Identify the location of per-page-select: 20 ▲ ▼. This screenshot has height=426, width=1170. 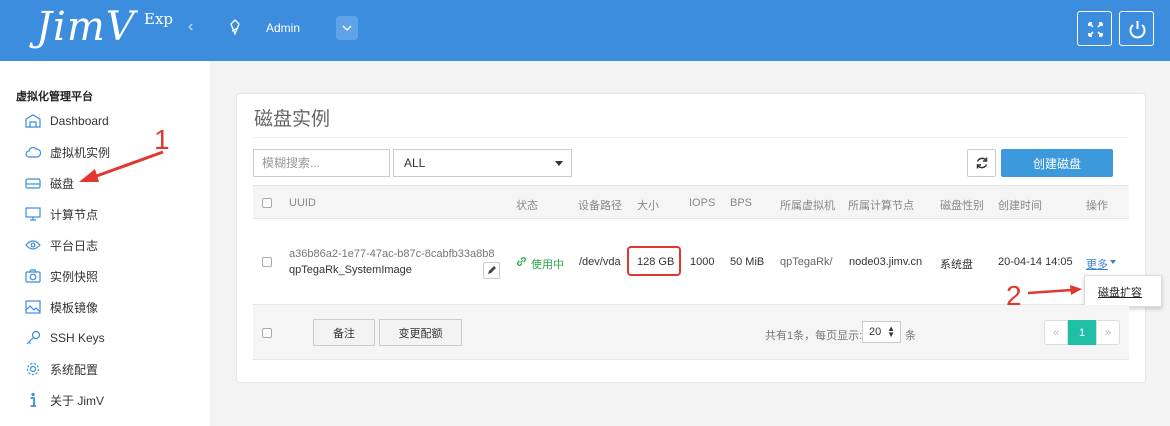
(881, 332).